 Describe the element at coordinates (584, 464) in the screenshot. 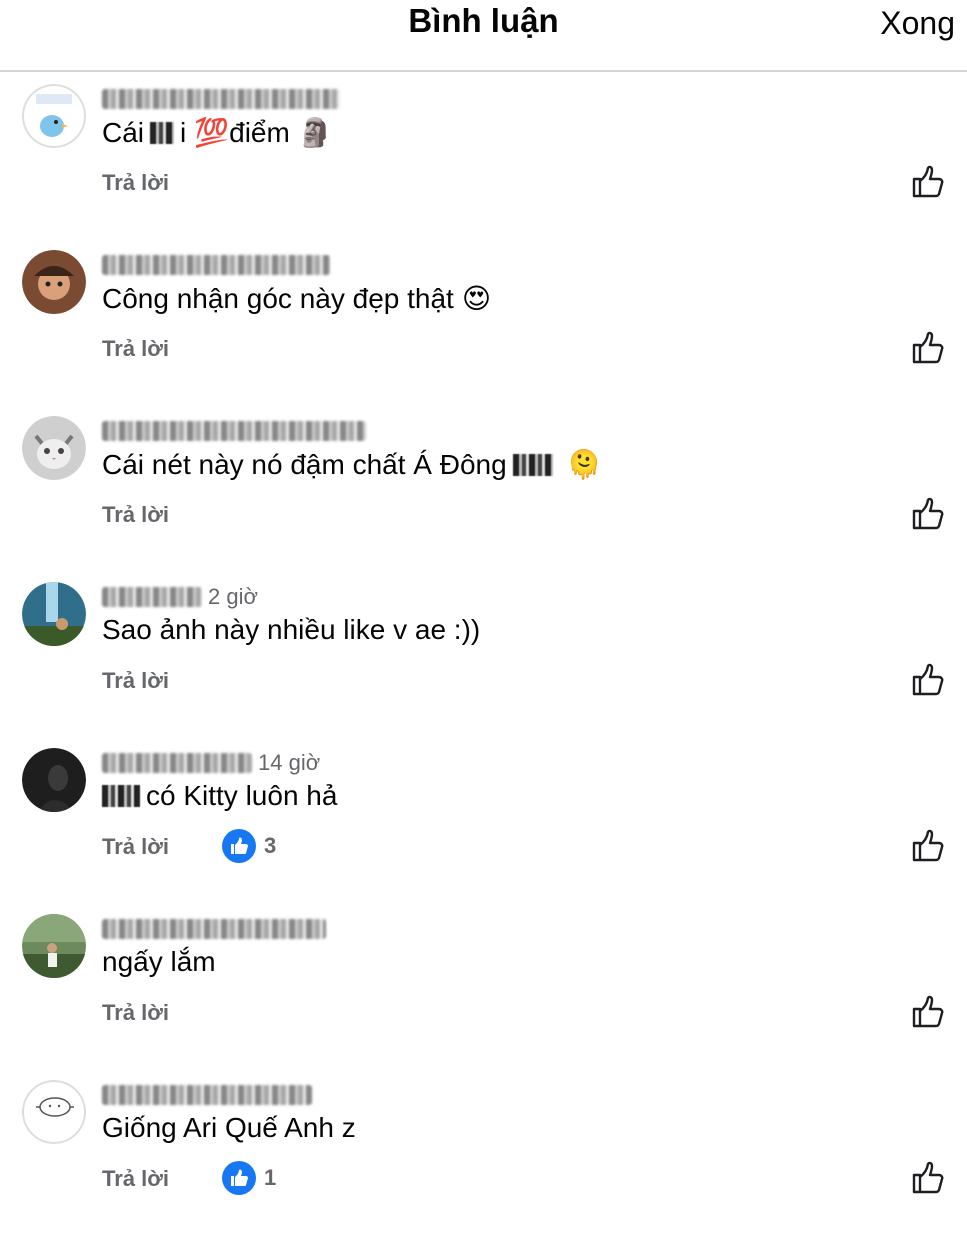

I see `melting-face-emoji: 🫠` at that location.